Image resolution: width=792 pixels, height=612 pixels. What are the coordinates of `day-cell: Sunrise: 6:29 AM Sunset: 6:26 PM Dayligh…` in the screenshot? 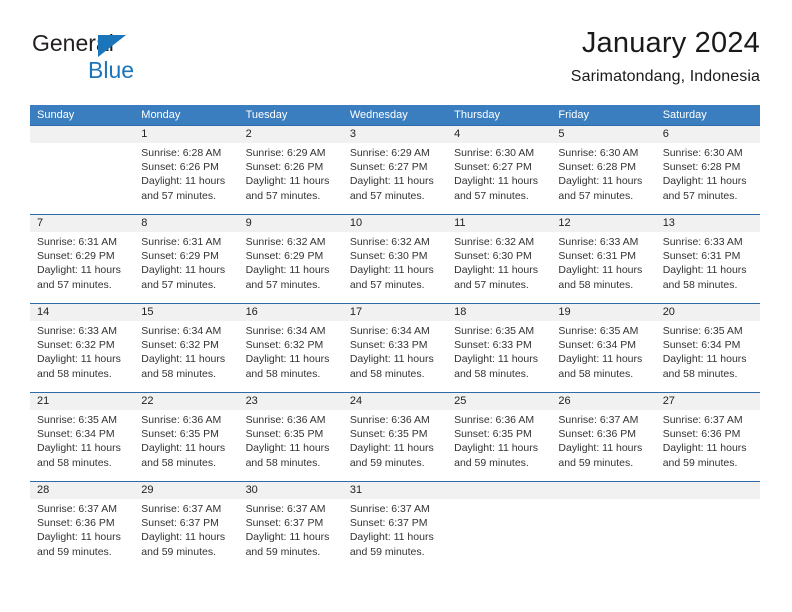 It's located at (291, 178).